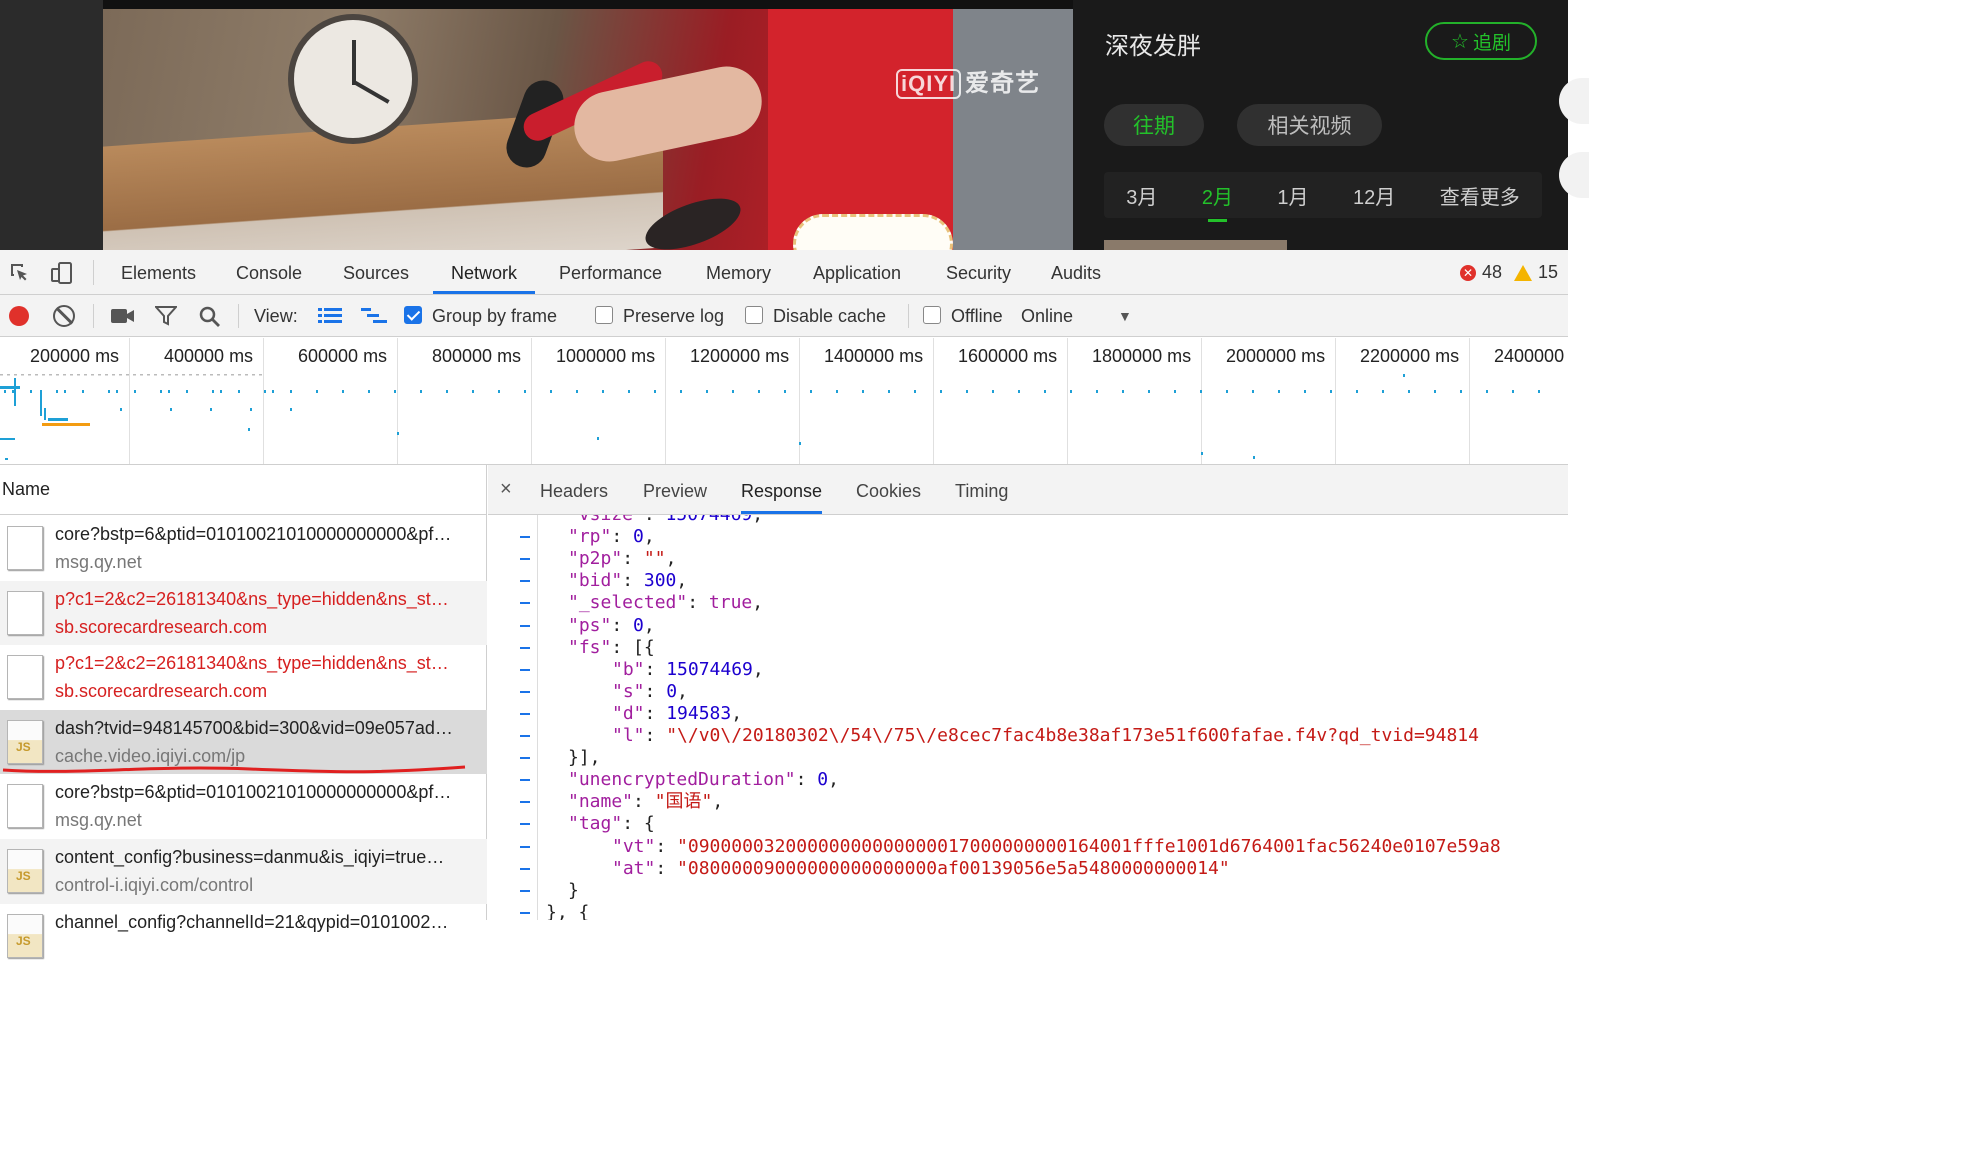 The image size is (1988, 1166). I want to click on month-tab-march: 3月, so click(1141, 195).